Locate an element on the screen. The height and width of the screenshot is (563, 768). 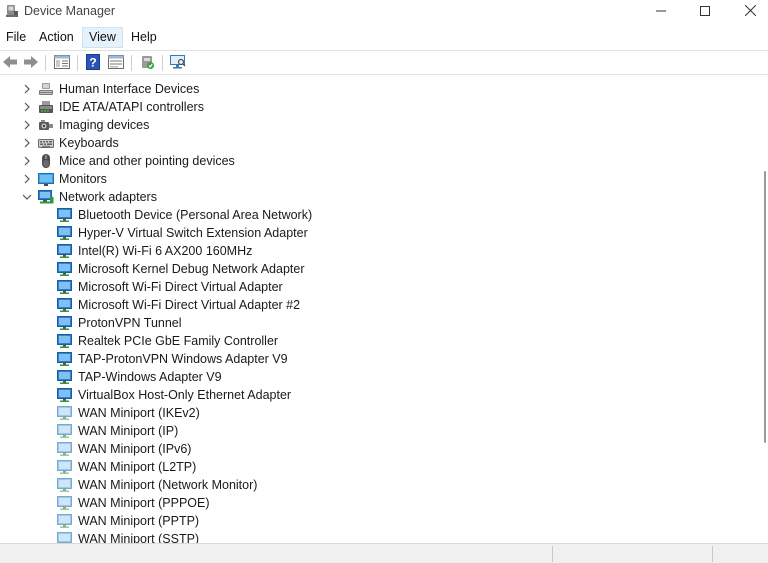
tree-device-item: TAP-ProtonVPN Windows Adapter V9 is located at coordinates (370, 359).